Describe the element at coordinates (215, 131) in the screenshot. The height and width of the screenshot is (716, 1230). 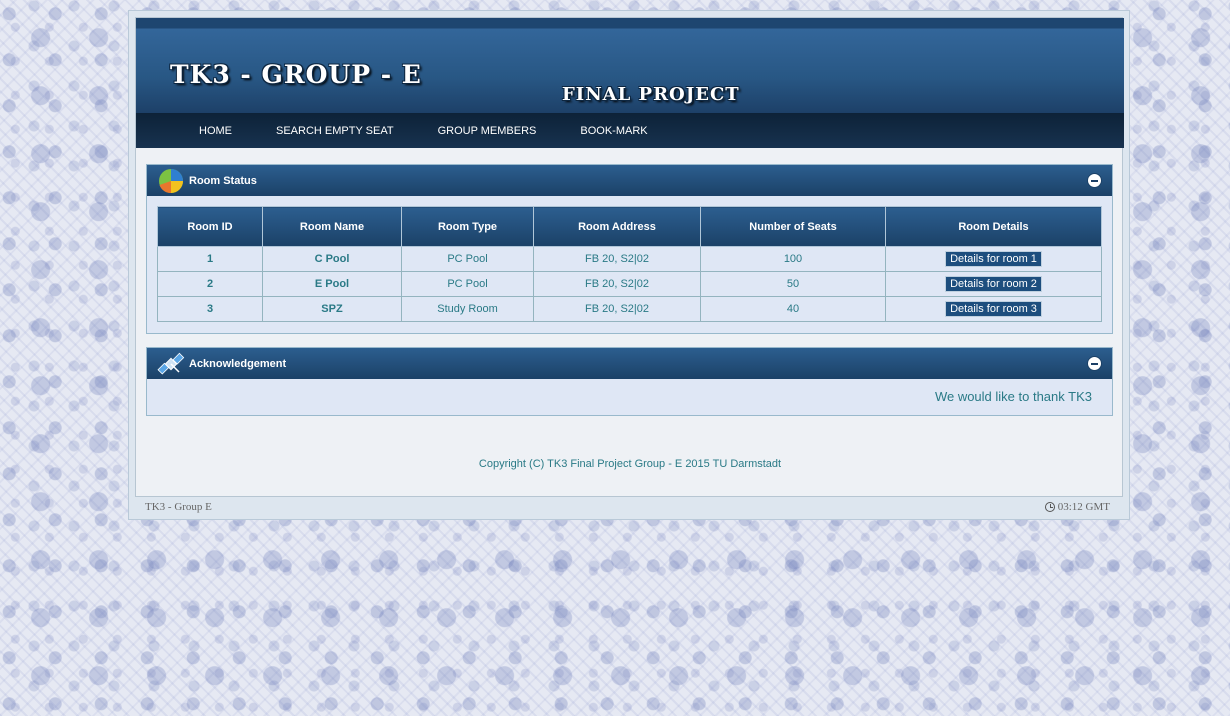
I see `nav-home: HOME` at that location.